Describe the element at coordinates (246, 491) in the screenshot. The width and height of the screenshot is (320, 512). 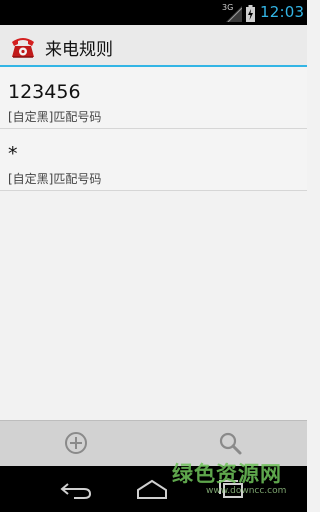
I see `watermark-url: www.downcc.com` at that location.